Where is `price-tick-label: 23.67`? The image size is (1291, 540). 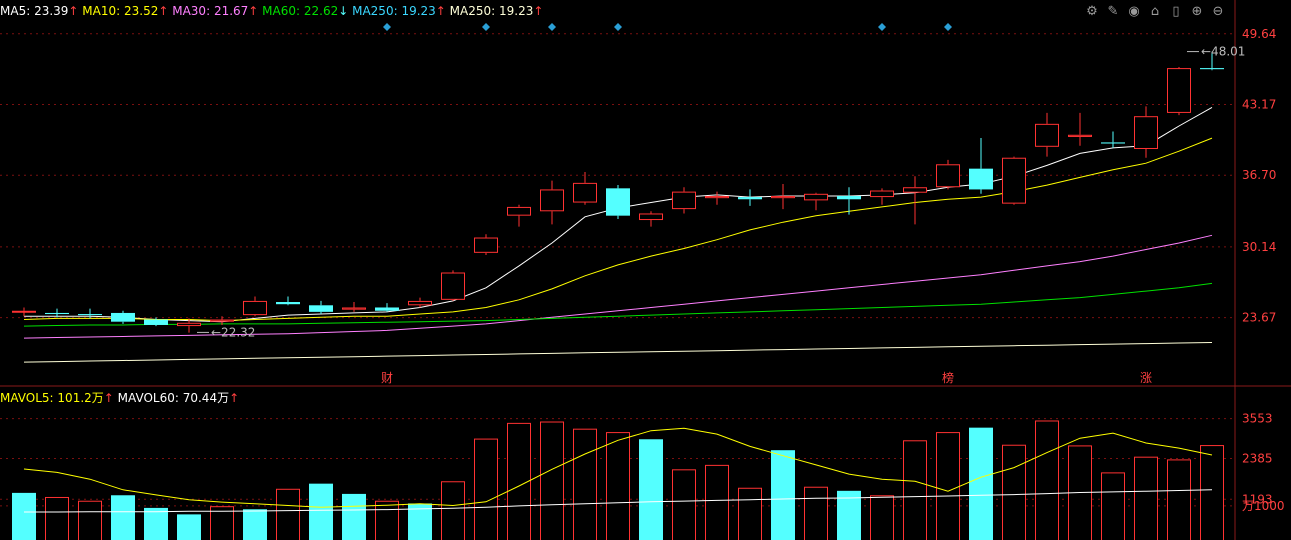
price-tick-label: 23.67 is located at coordinates (1259, 318).